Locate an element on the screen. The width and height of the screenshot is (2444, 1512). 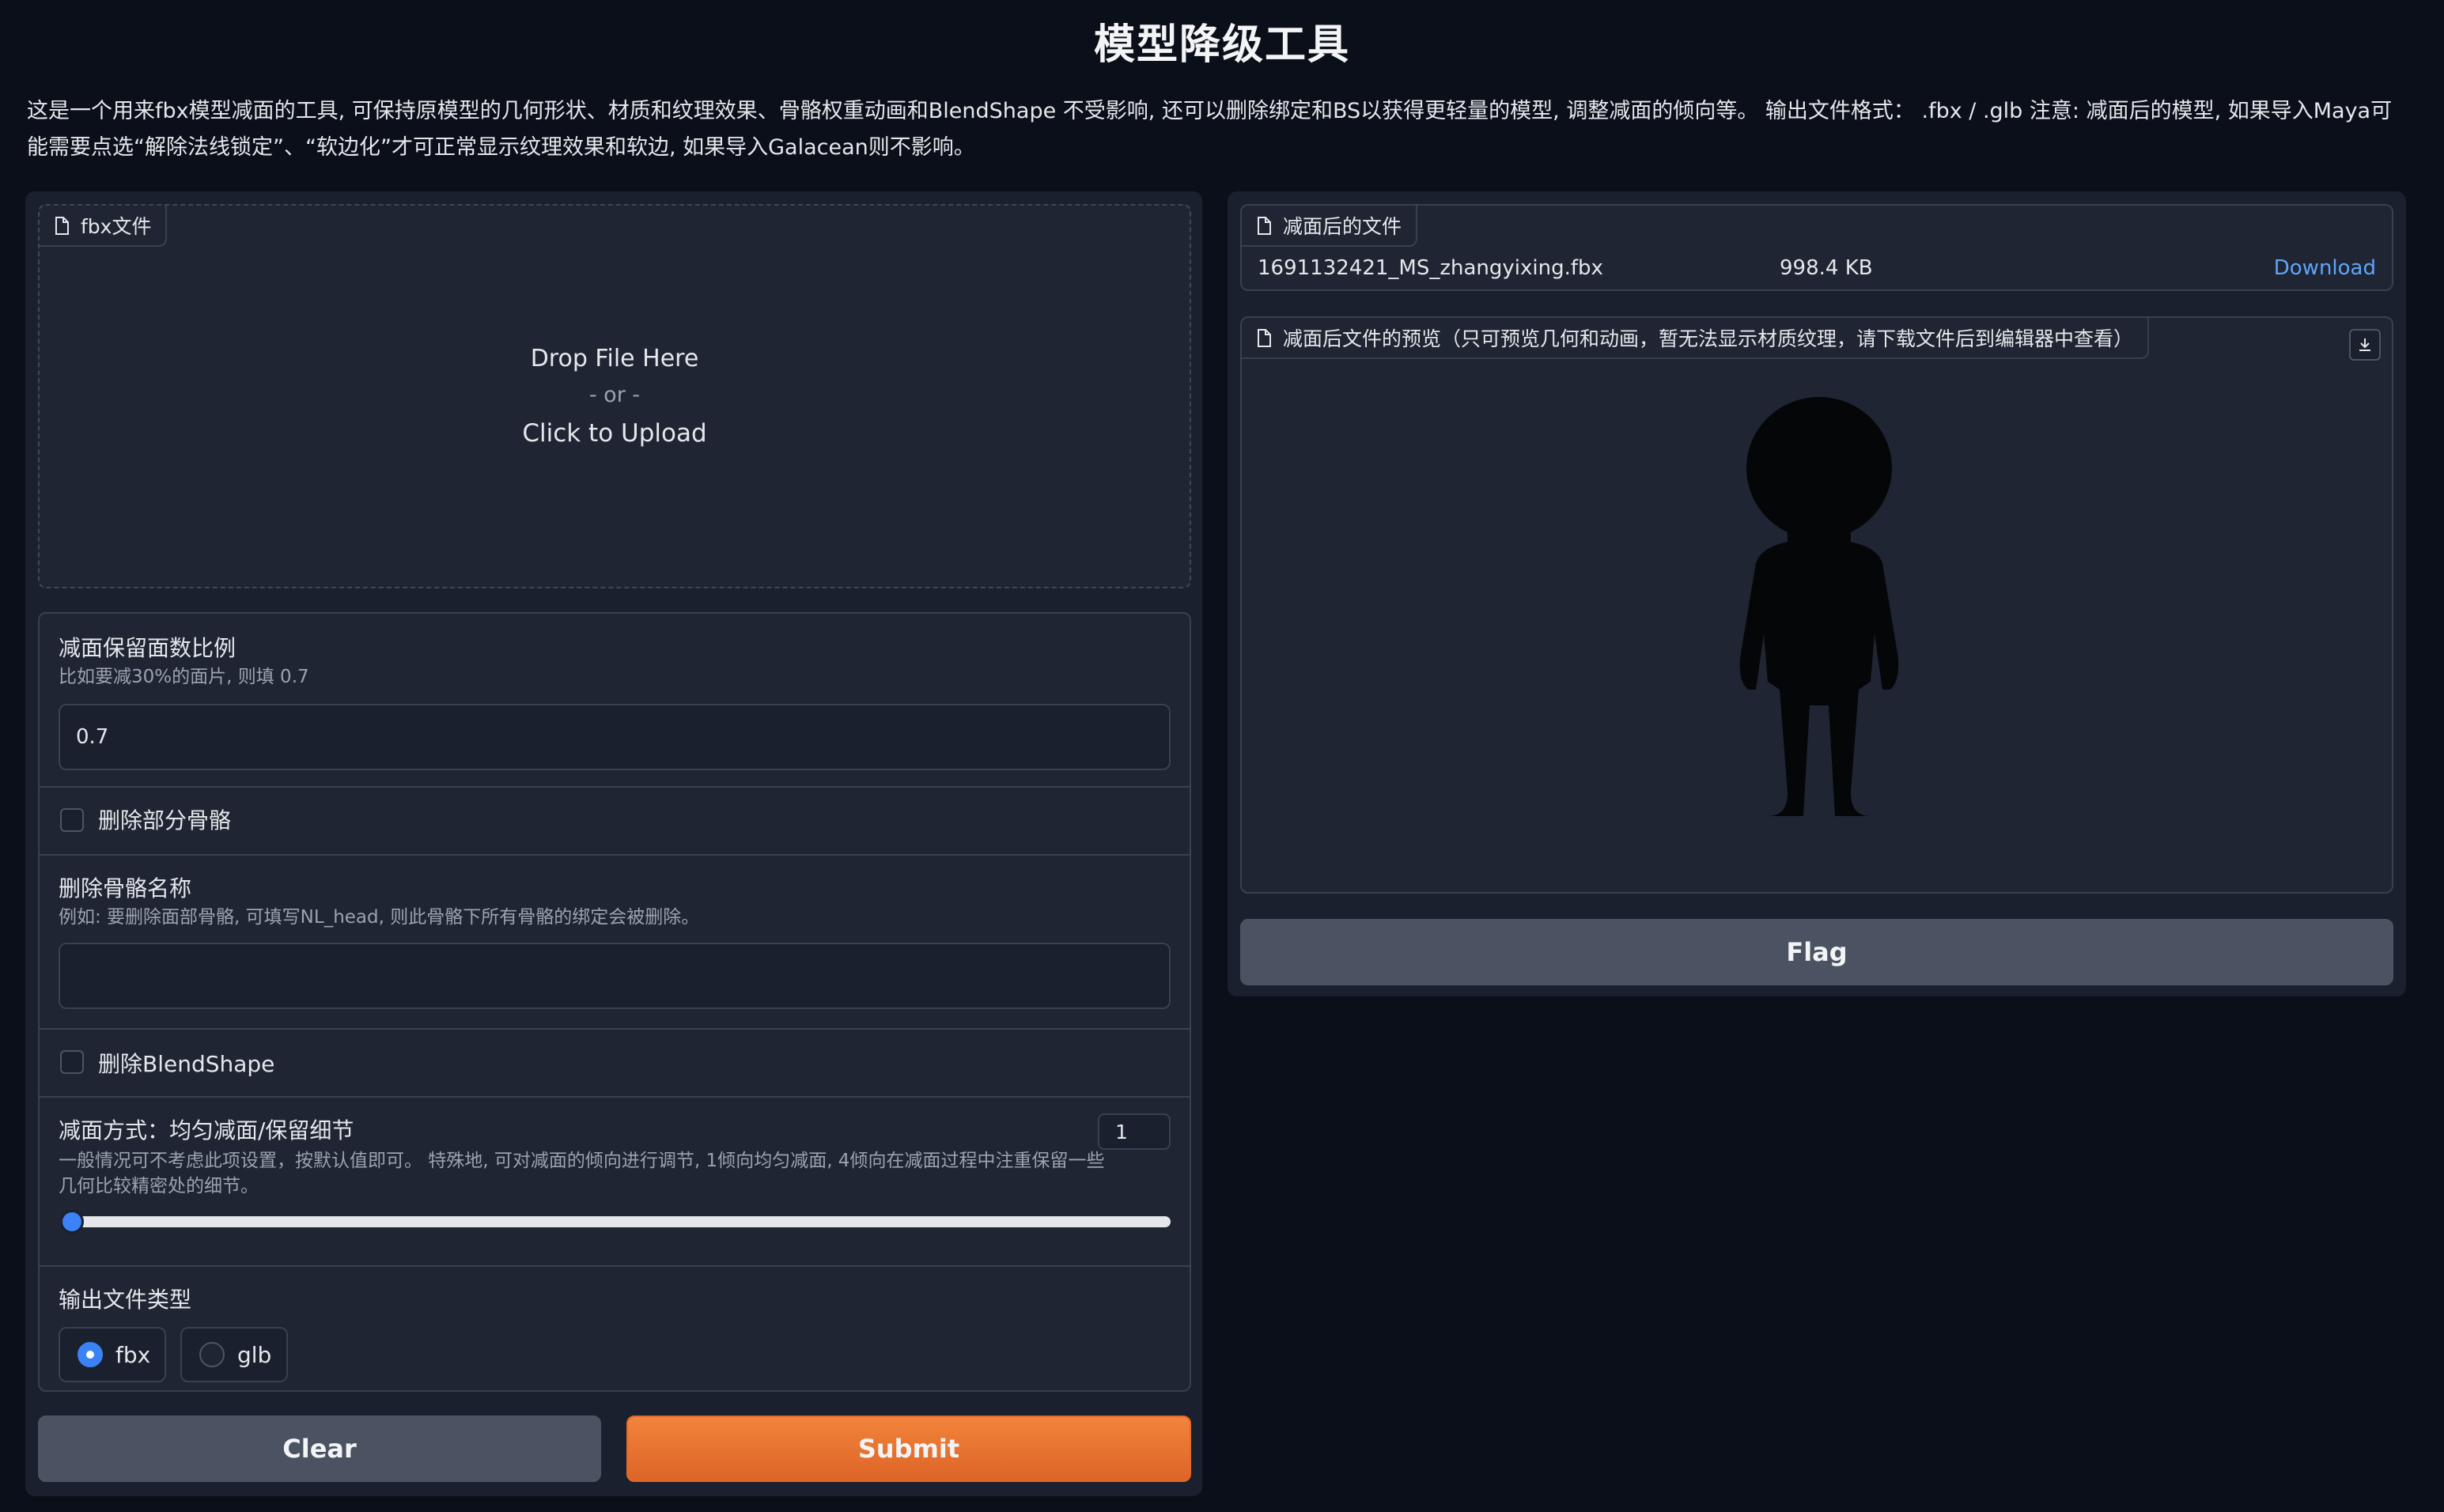
delete-blendshape-label: 删除BlendShape is located at coordinates (186, 1063).